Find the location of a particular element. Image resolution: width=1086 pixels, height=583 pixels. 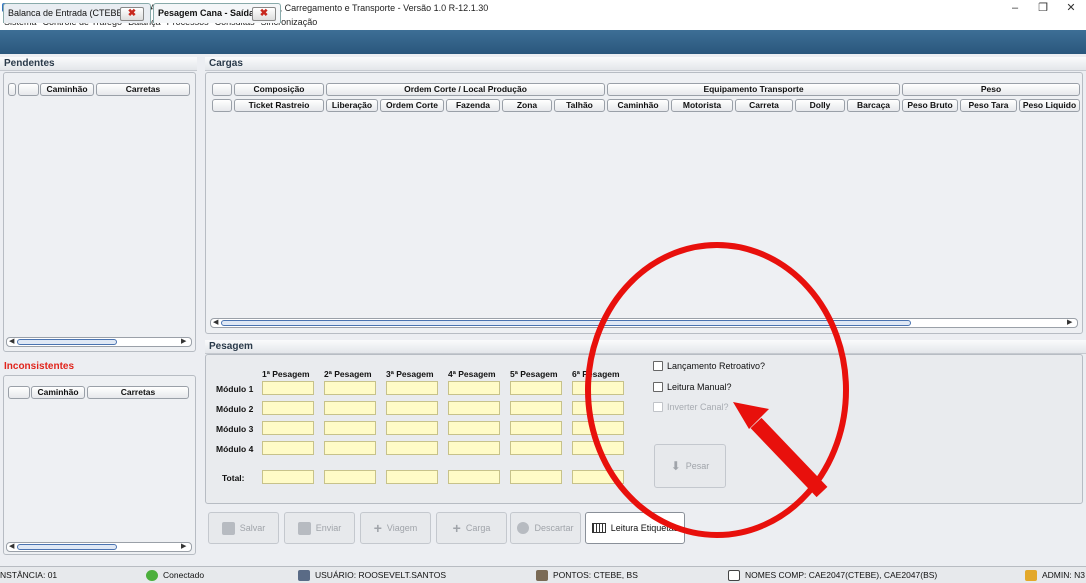

annotation-circle is located at coordinates (717, 390).